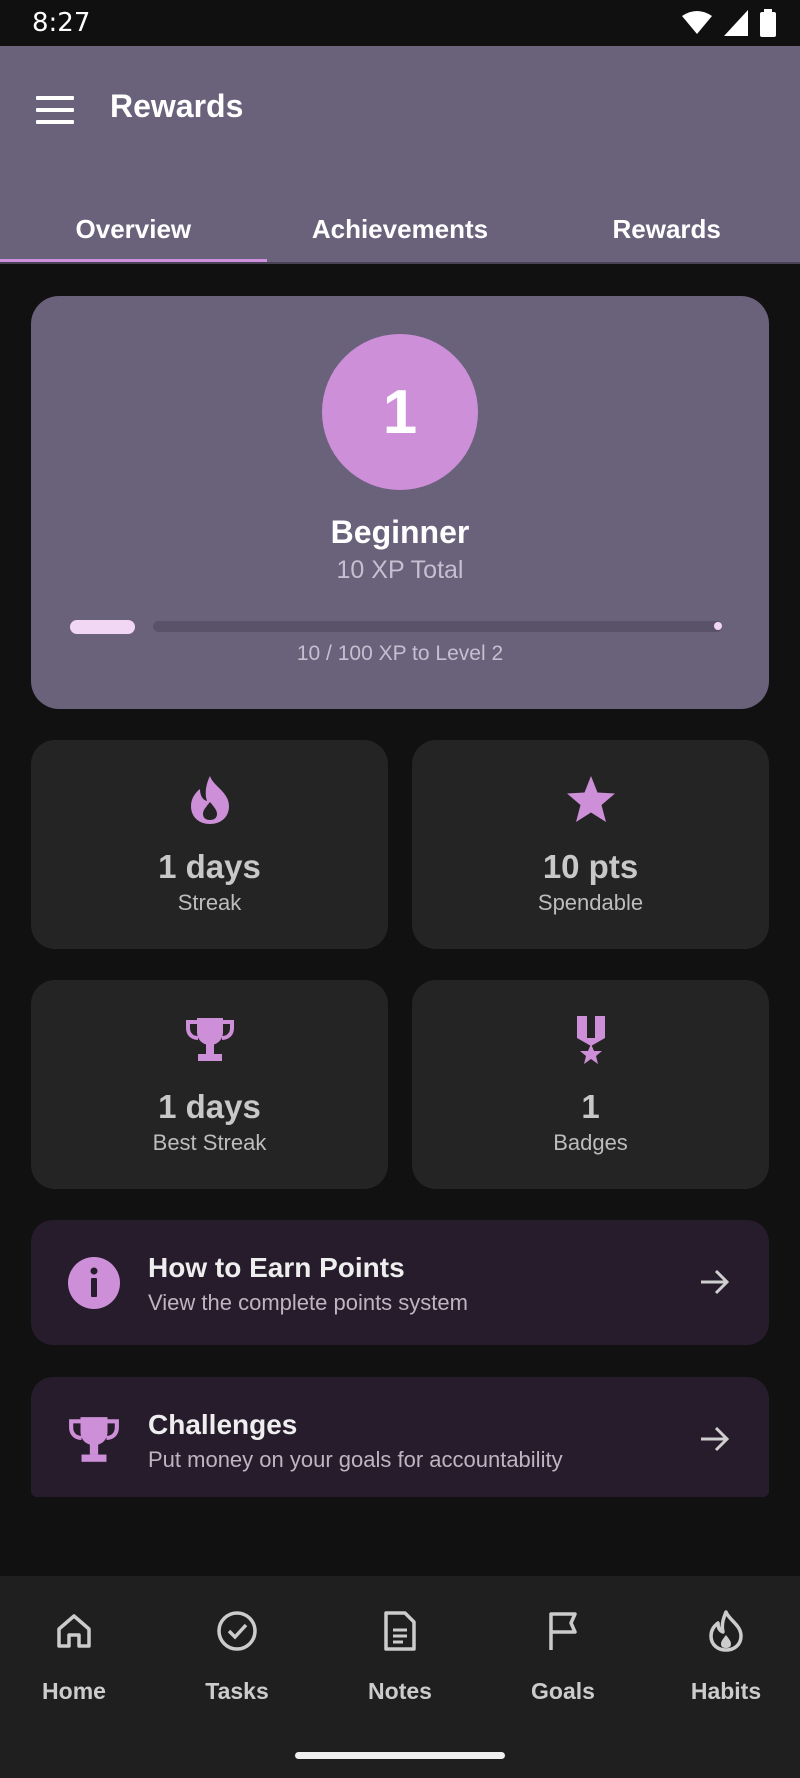  What do you see at coordinates (237, 1631) in the screenshot?
I see `check-circle-icon` at bounding box center [237, 1631].